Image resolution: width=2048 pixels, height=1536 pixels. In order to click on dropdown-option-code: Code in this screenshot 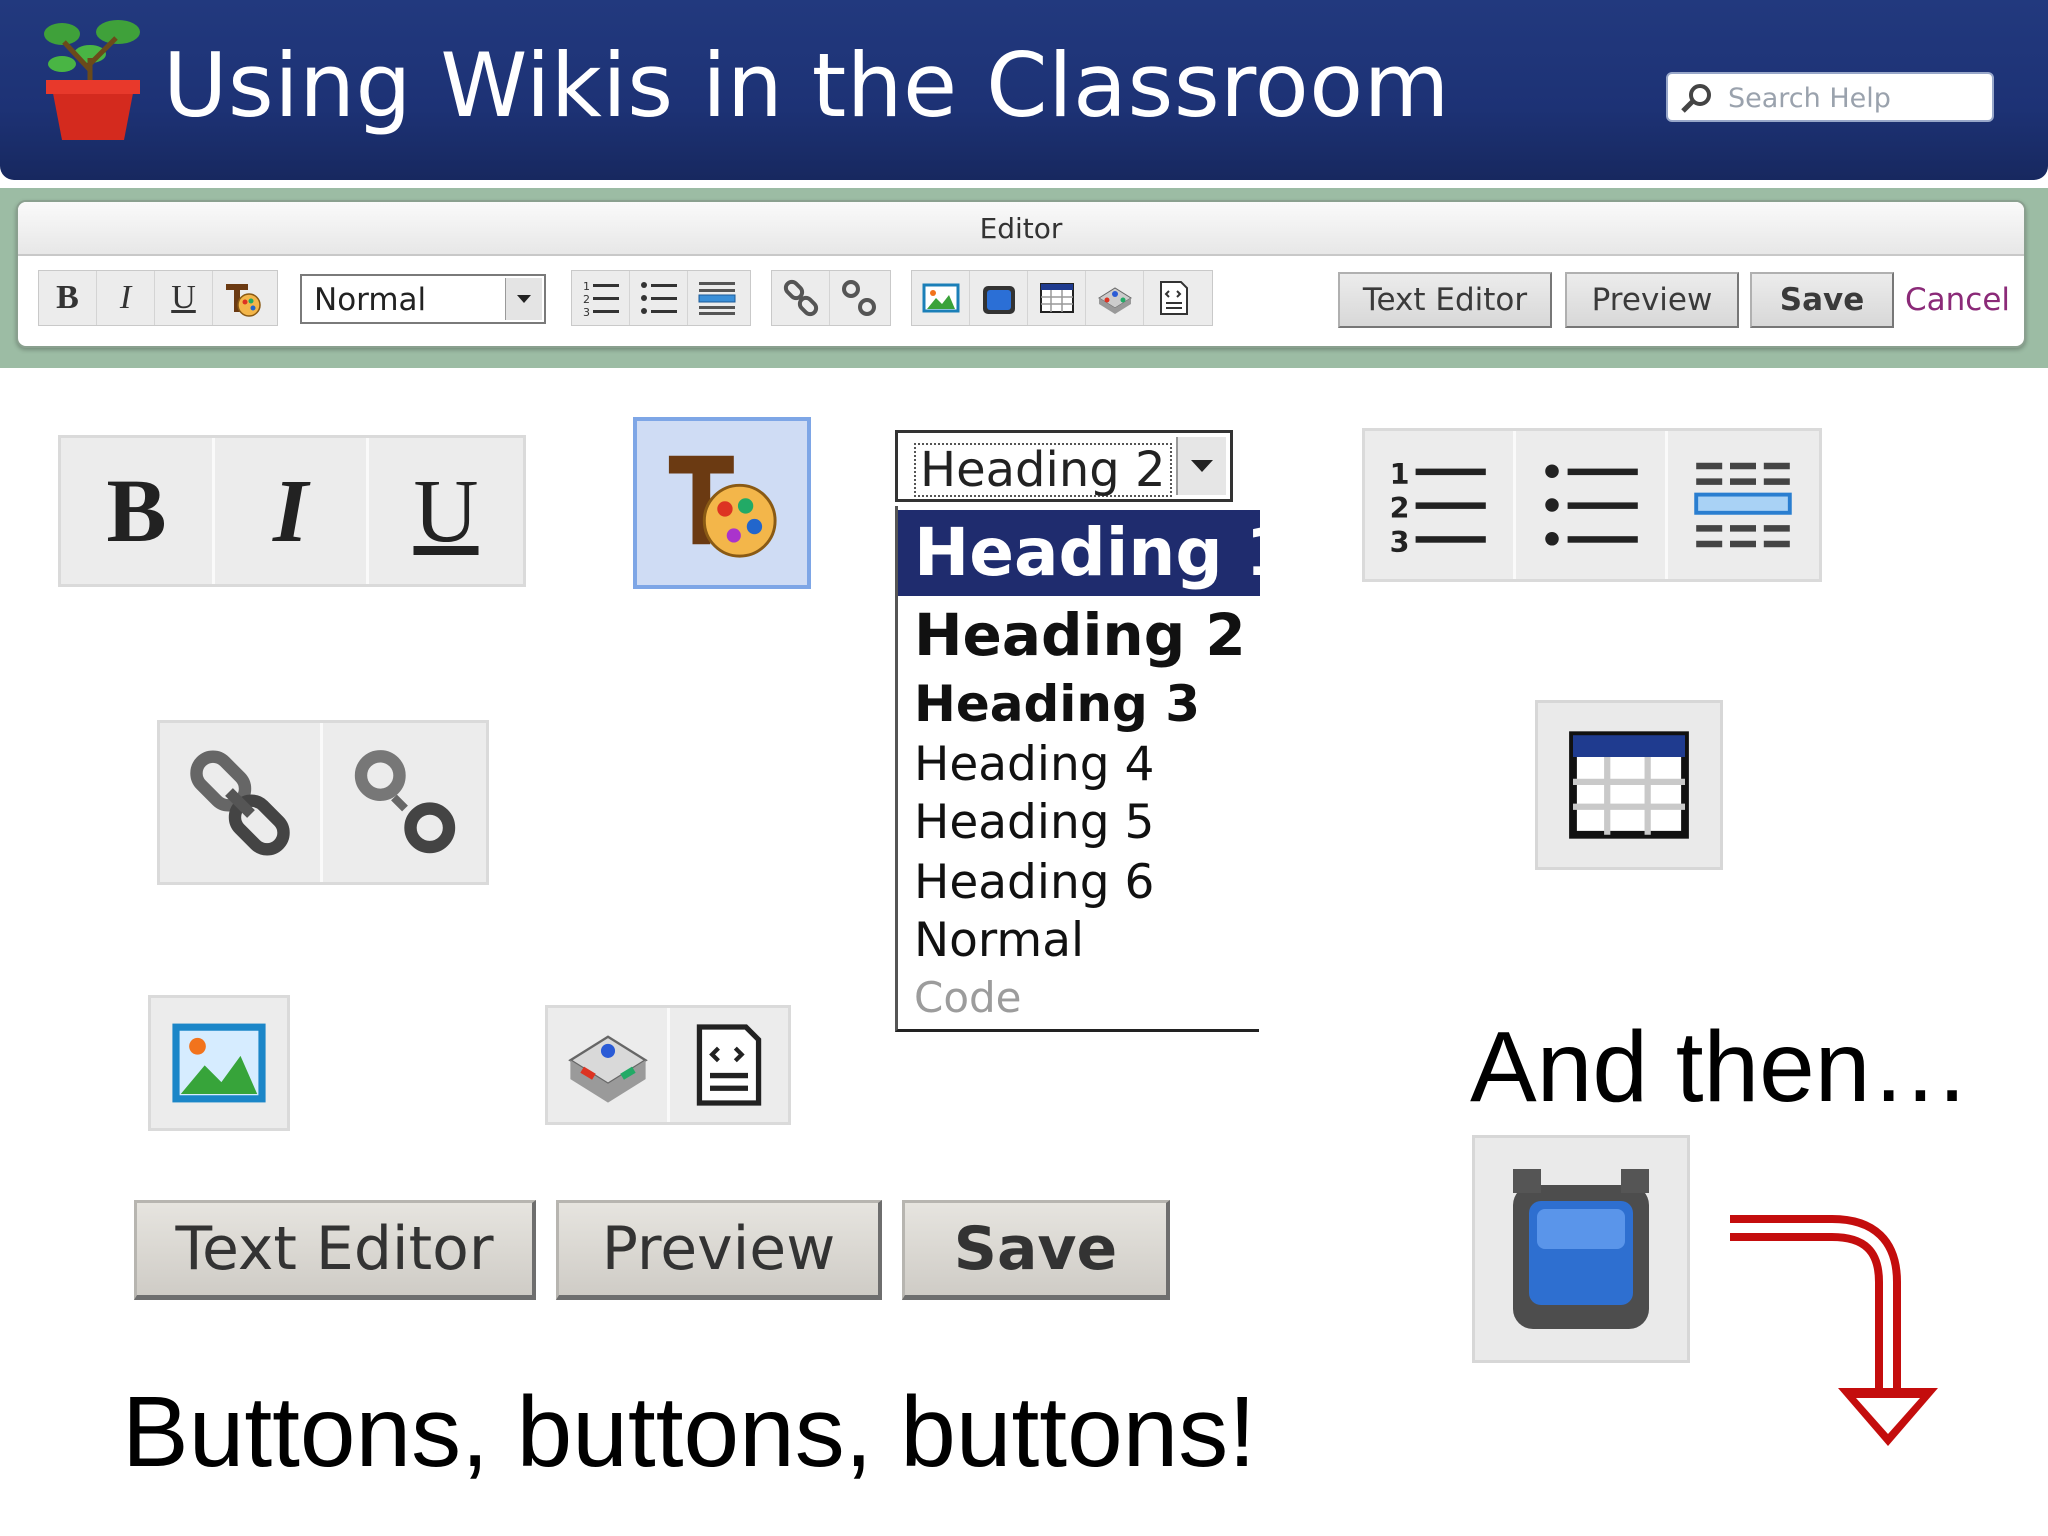, I will do `click(1079, 998)`.